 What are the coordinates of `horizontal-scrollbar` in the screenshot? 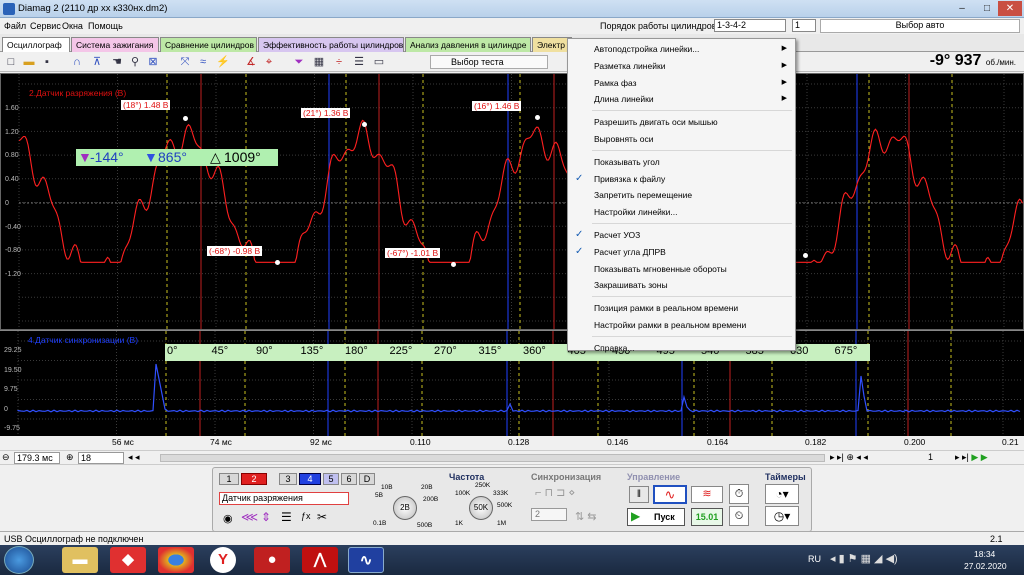 It's located at (492, 458).